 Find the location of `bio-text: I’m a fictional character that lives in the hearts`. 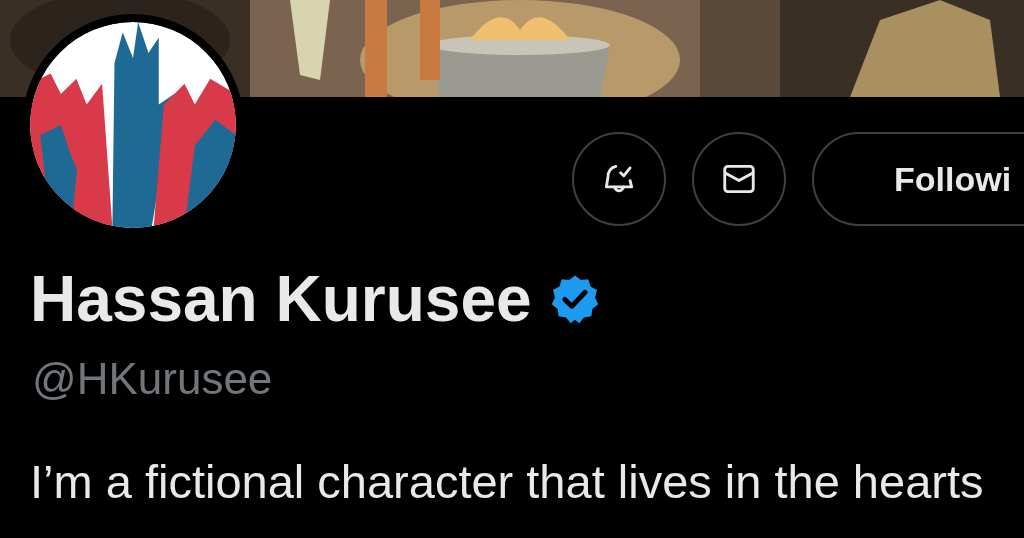

bio-text: I’m a fictional character that lives in the hearts is located at coordinates (507, 482).